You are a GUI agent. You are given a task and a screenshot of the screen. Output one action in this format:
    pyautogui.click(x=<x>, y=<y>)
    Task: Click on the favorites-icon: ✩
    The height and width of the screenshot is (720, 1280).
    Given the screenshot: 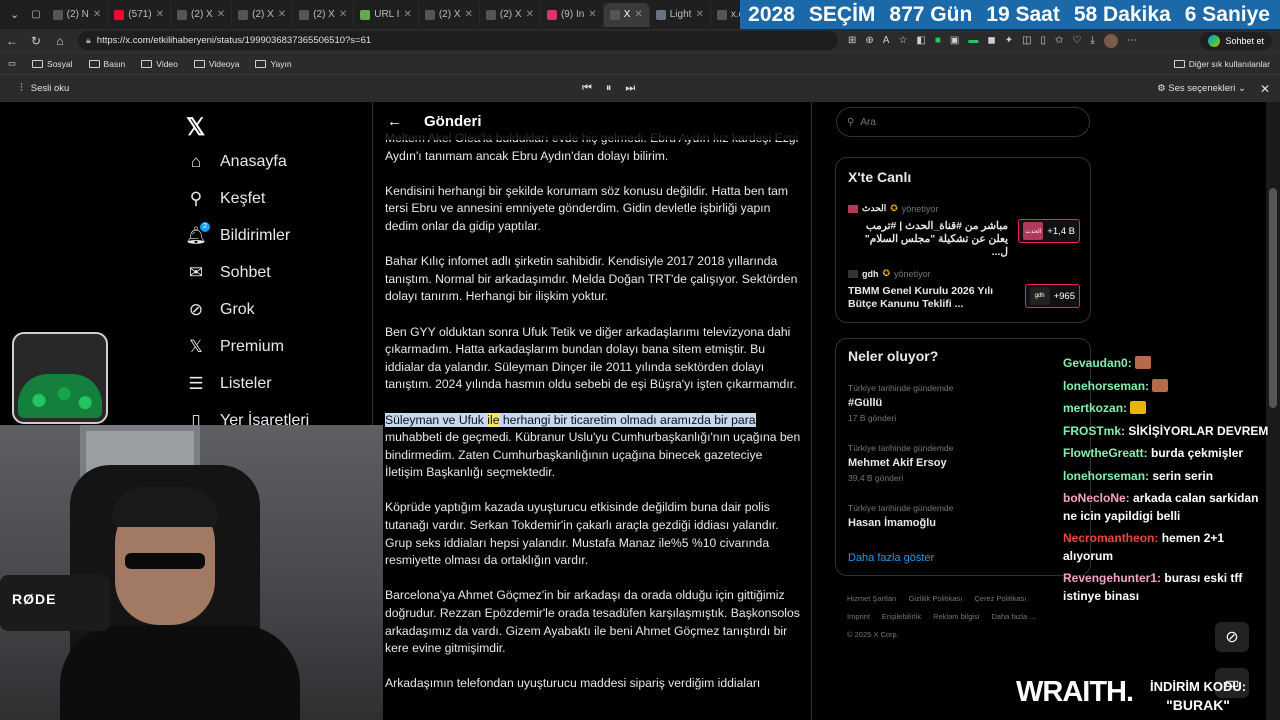 What is the action you would take?
    pyautogui.click(x=1059, y=40)
    